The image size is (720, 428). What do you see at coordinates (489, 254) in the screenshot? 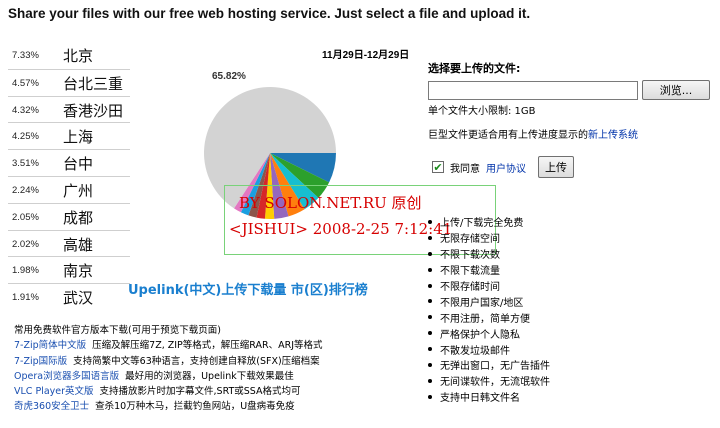
I see `feature-item: 不限下载次数` at bounding box center [489, 254].